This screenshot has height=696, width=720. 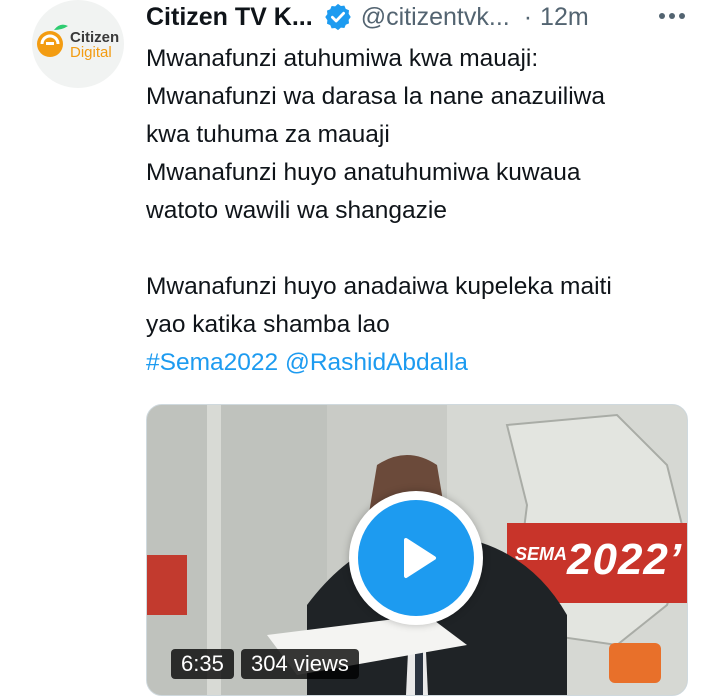 I want to click on tweet-text-line: kwa tuhuma za mauaji, so click(x=268, y=134).